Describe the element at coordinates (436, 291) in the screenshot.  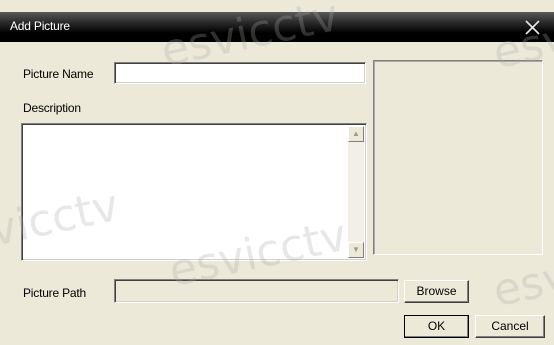
I see `browse-button: Browse` at that location.